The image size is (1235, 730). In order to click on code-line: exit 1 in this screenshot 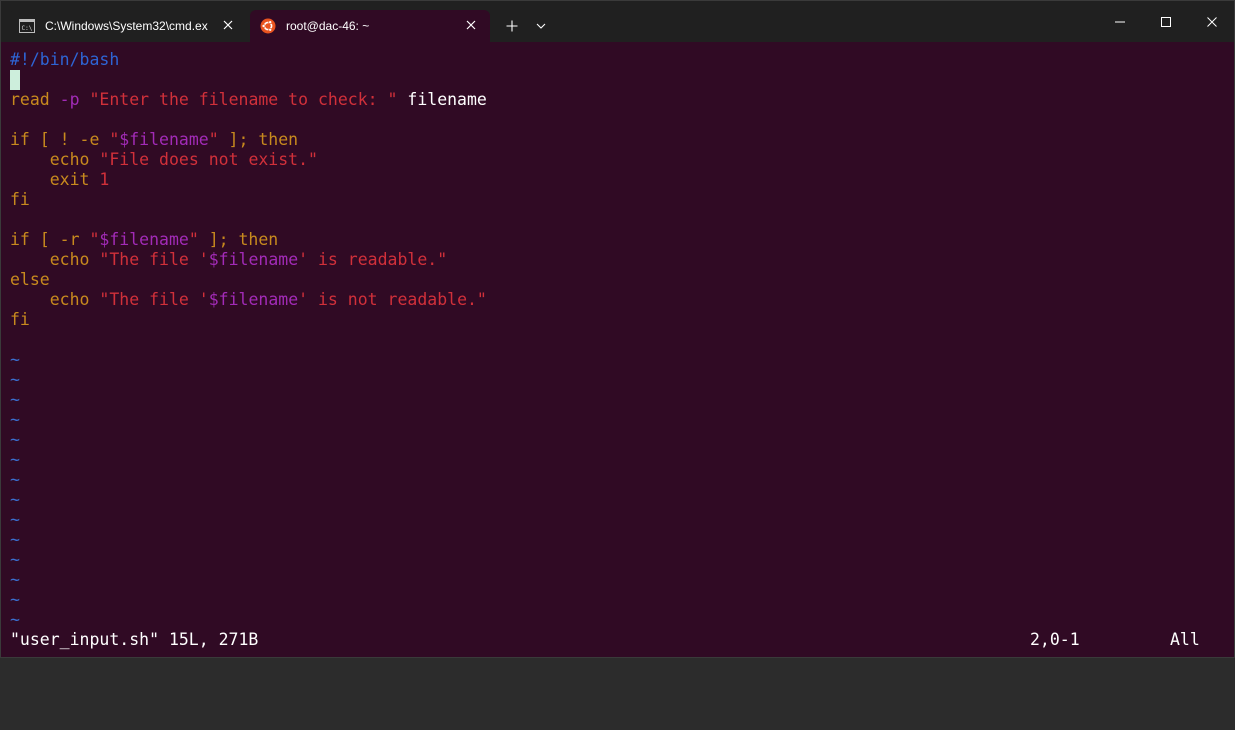, I will do `click(618, 180)`.